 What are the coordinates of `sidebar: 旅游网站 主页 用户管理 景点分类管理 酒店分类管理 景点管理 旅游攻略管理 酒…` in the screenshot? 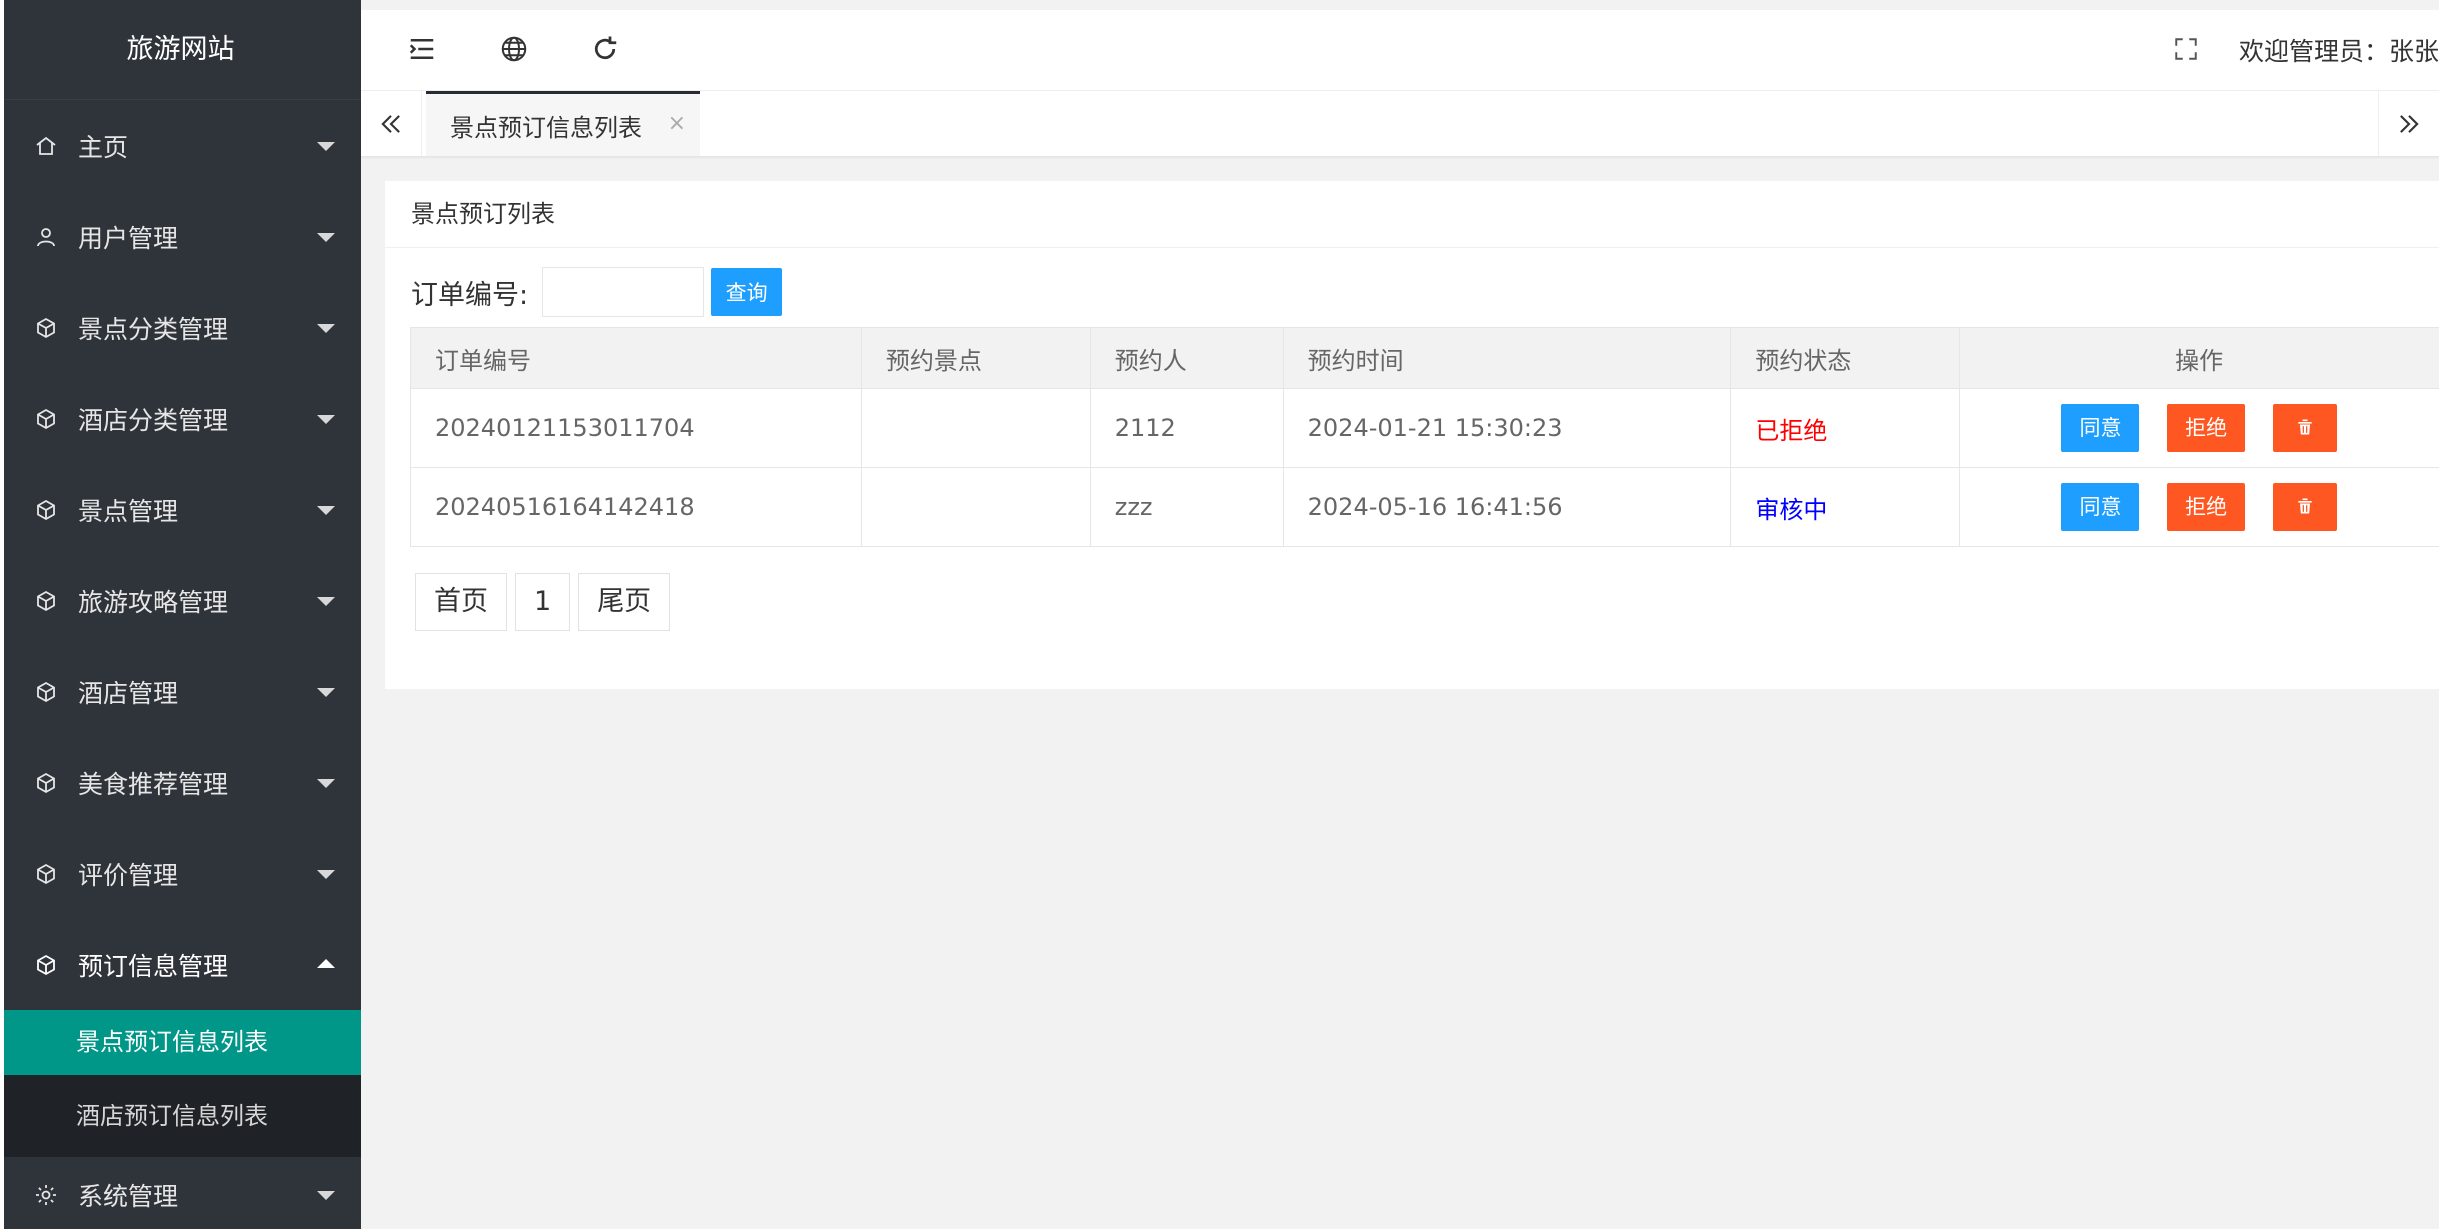 It's located at (180, 614).